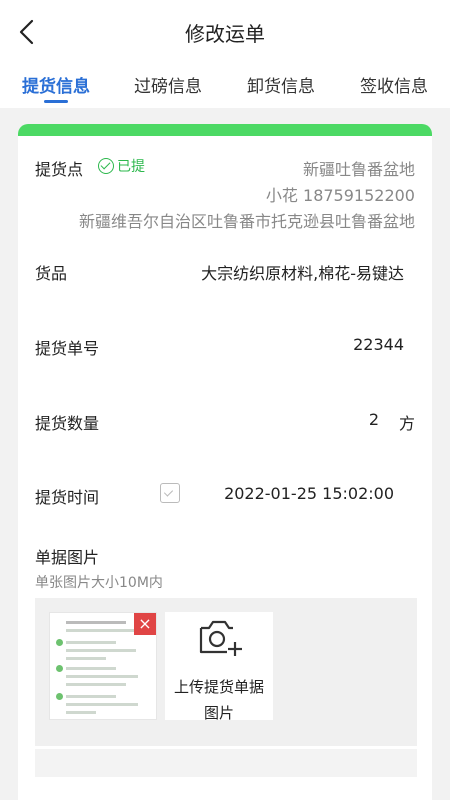 Image resolution: width=450 pixels, height=800 pixels. What do you see at coordinates (218, 713) in the screenshot?
I see `upload-label-line2: 图片` at bounding box center [218, 713].